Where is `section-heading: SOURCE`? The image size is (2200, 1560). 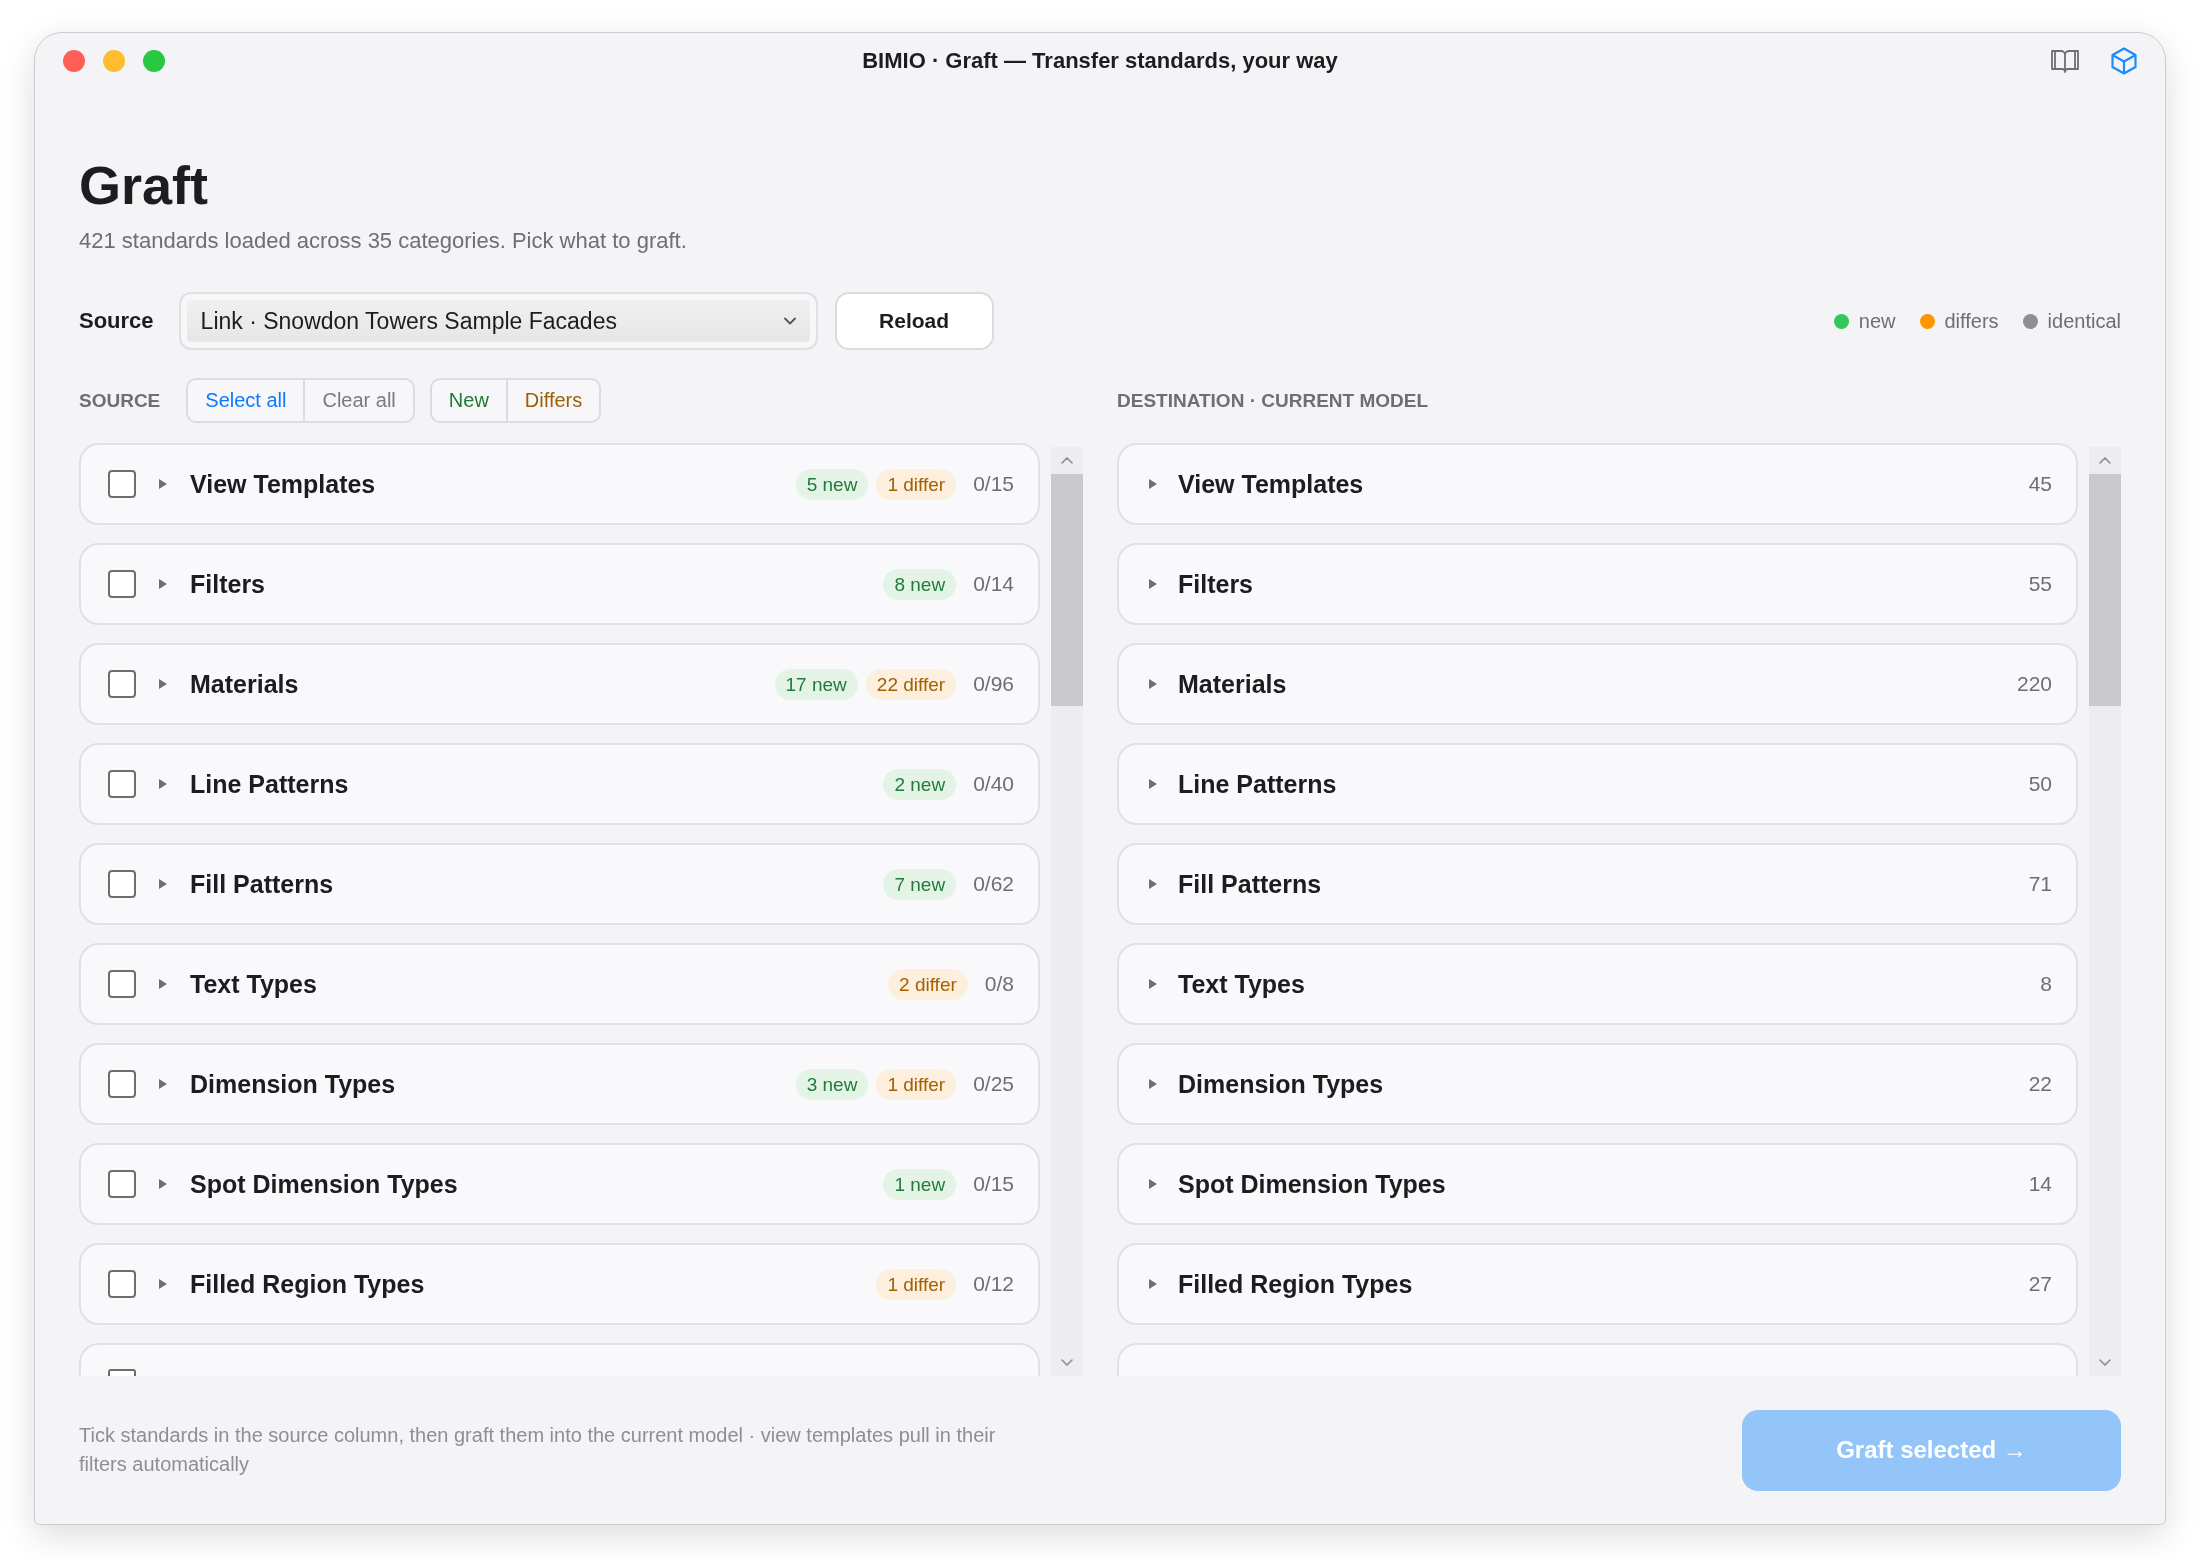 section-heading: SOURCE is located at coordinates (120, 400).